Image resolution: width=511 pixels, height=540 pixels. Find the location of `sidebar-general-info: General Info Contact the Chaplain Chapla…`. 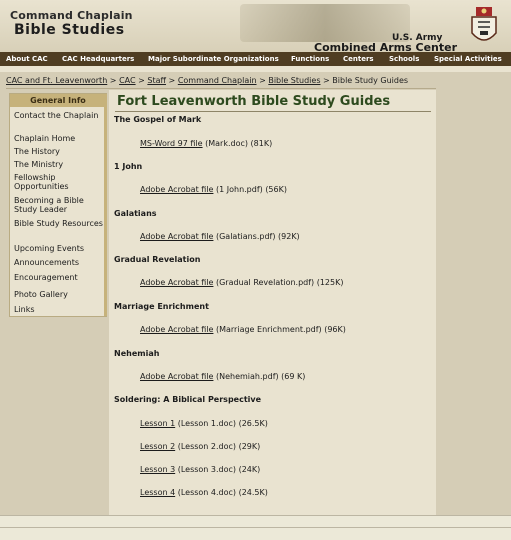

sidebar-general-info: General Info Contact the Chaplain Chapla… is located at coordinates (58, 205).